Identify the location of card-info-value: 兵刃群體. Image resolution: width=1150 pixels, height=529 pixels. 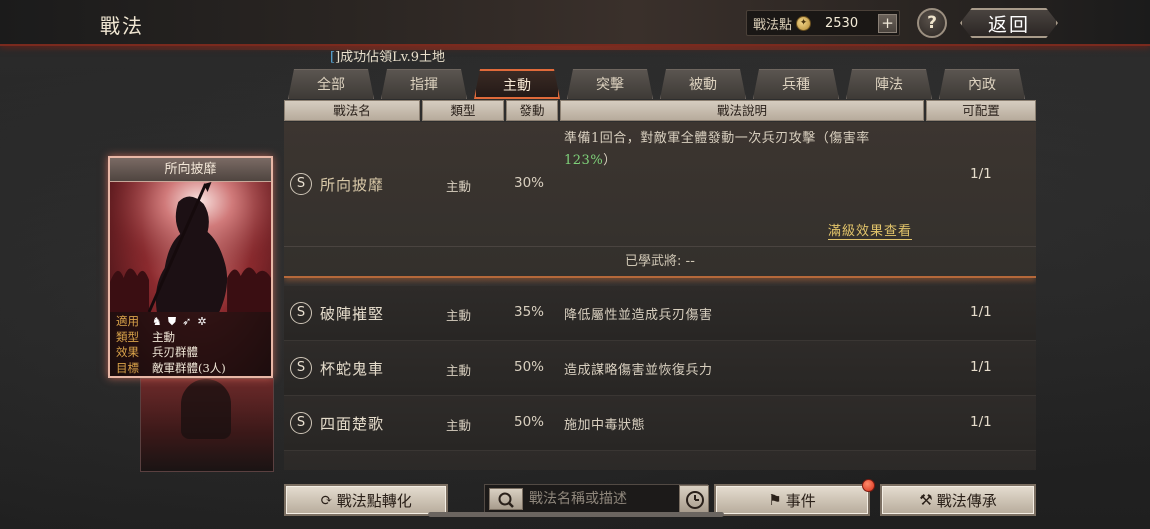
(175, 352).